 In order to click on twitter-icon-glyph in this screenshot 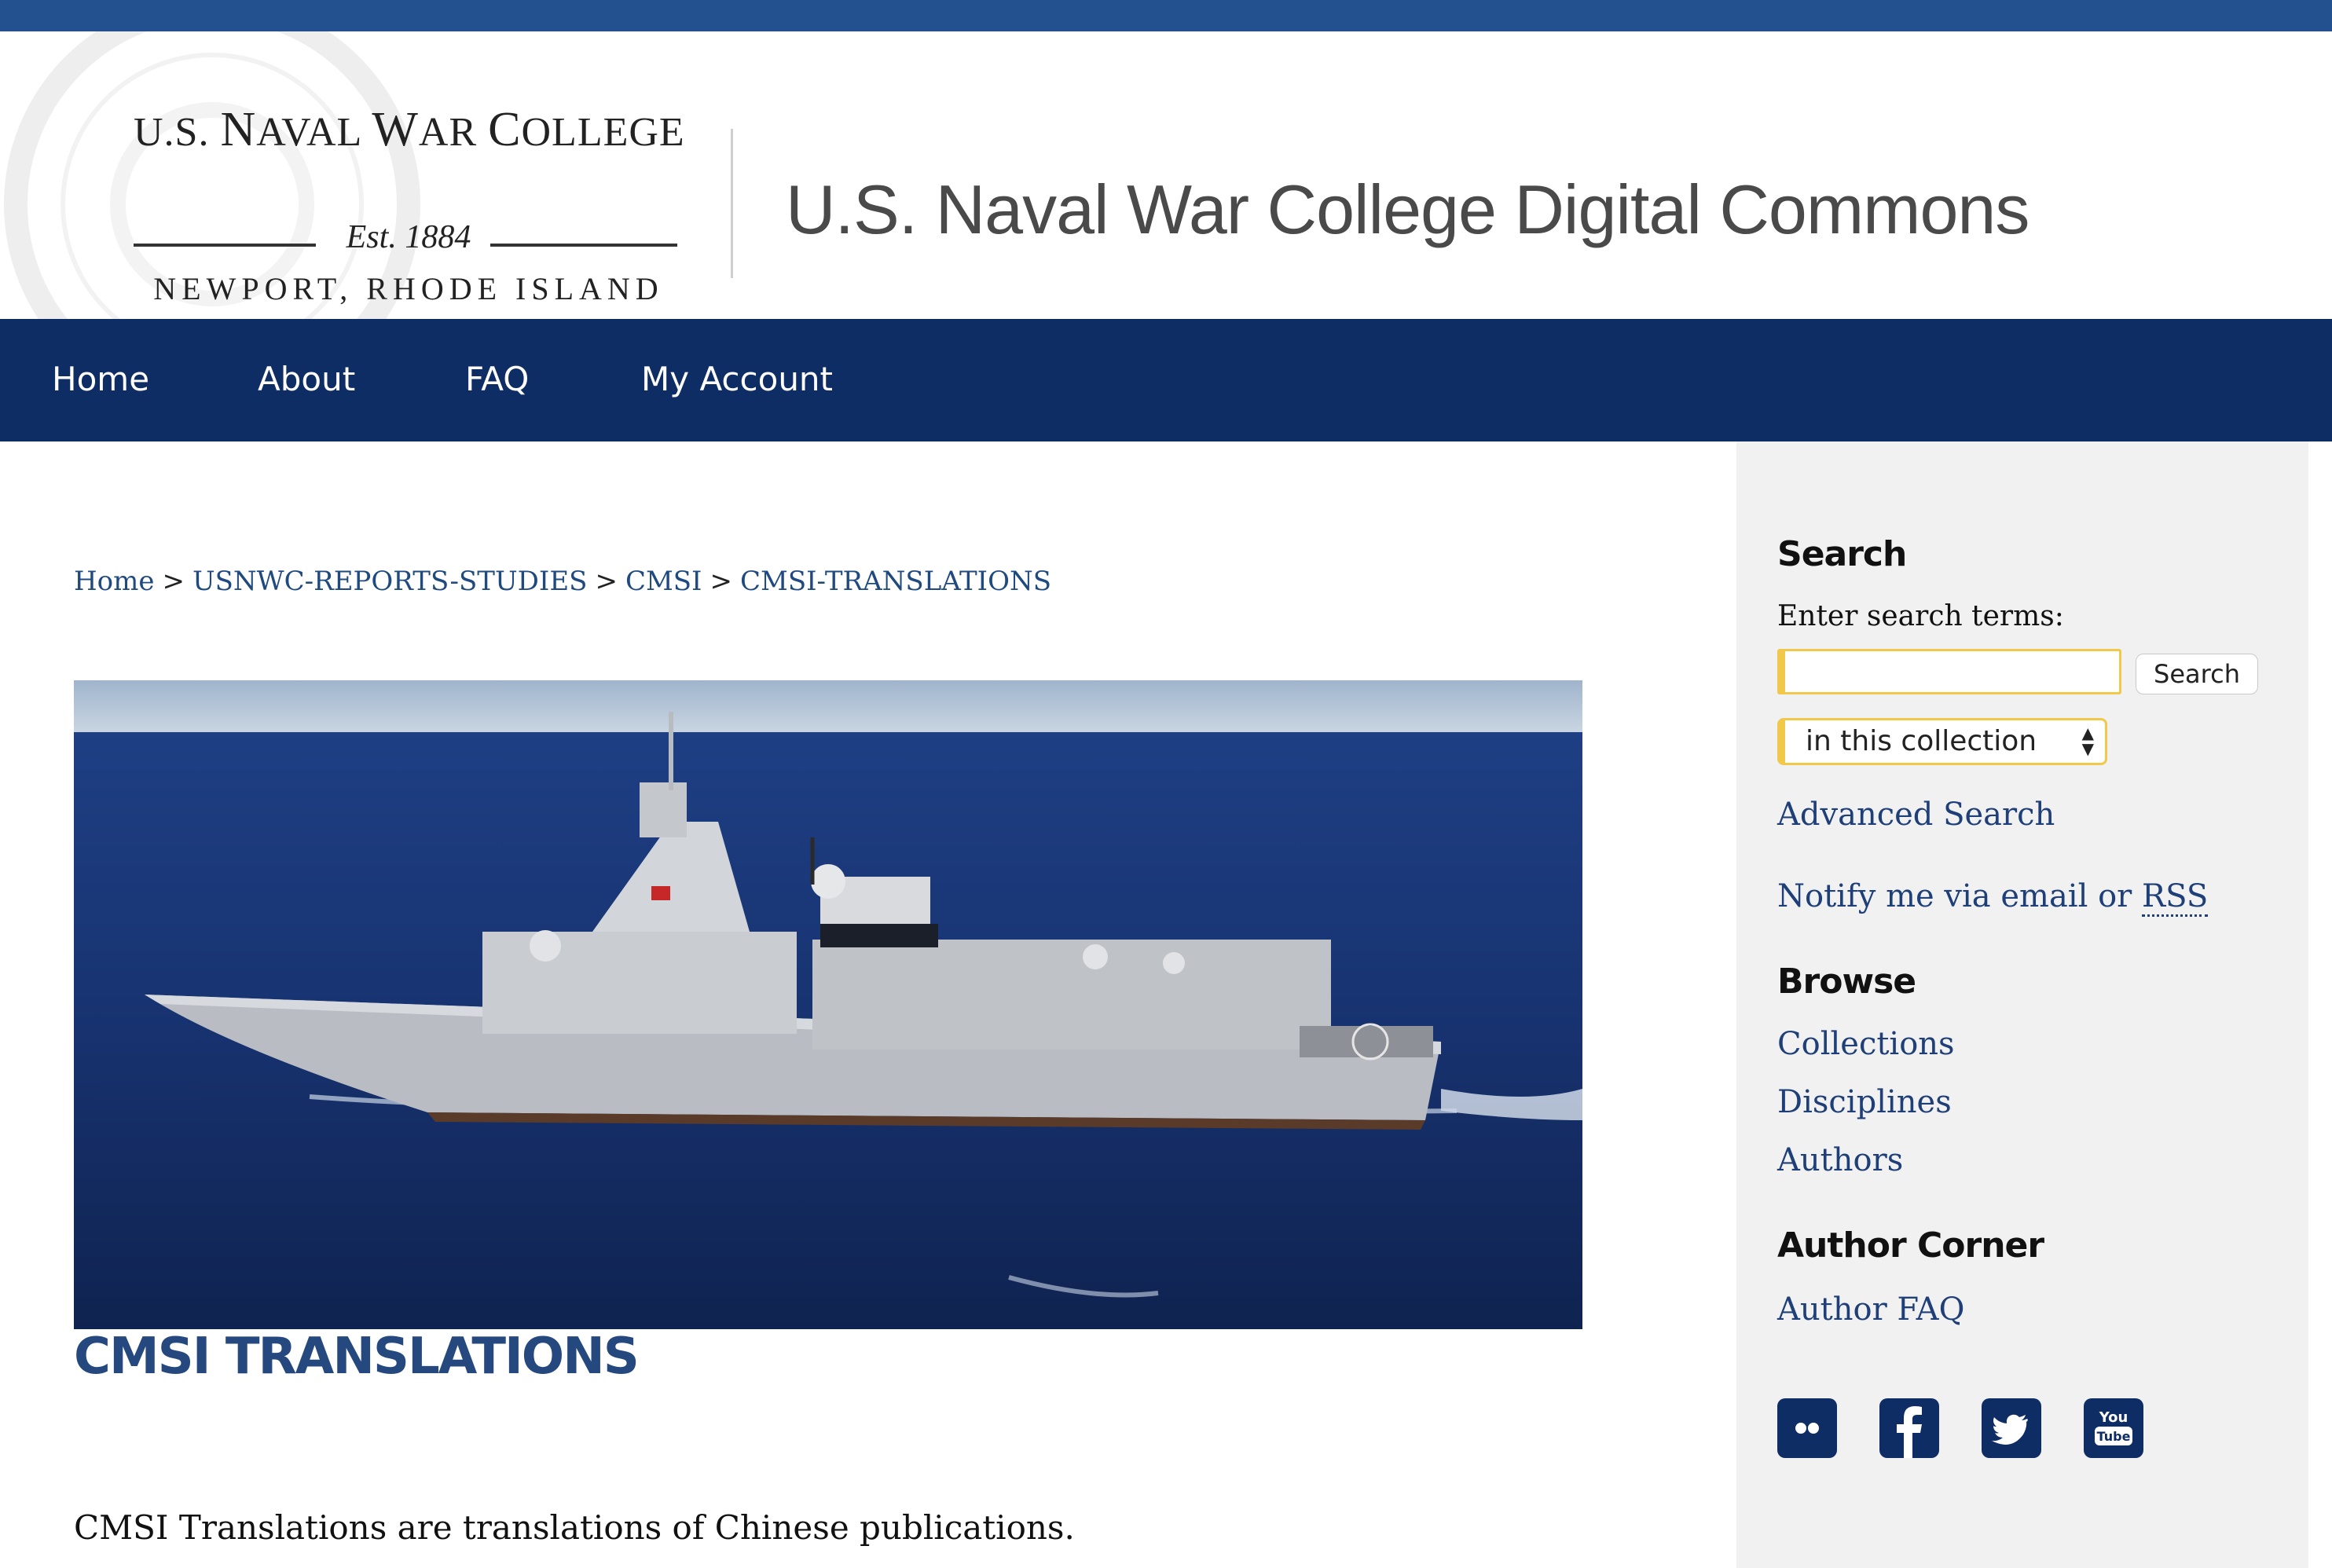, I will do `click(2010, 1429)`.